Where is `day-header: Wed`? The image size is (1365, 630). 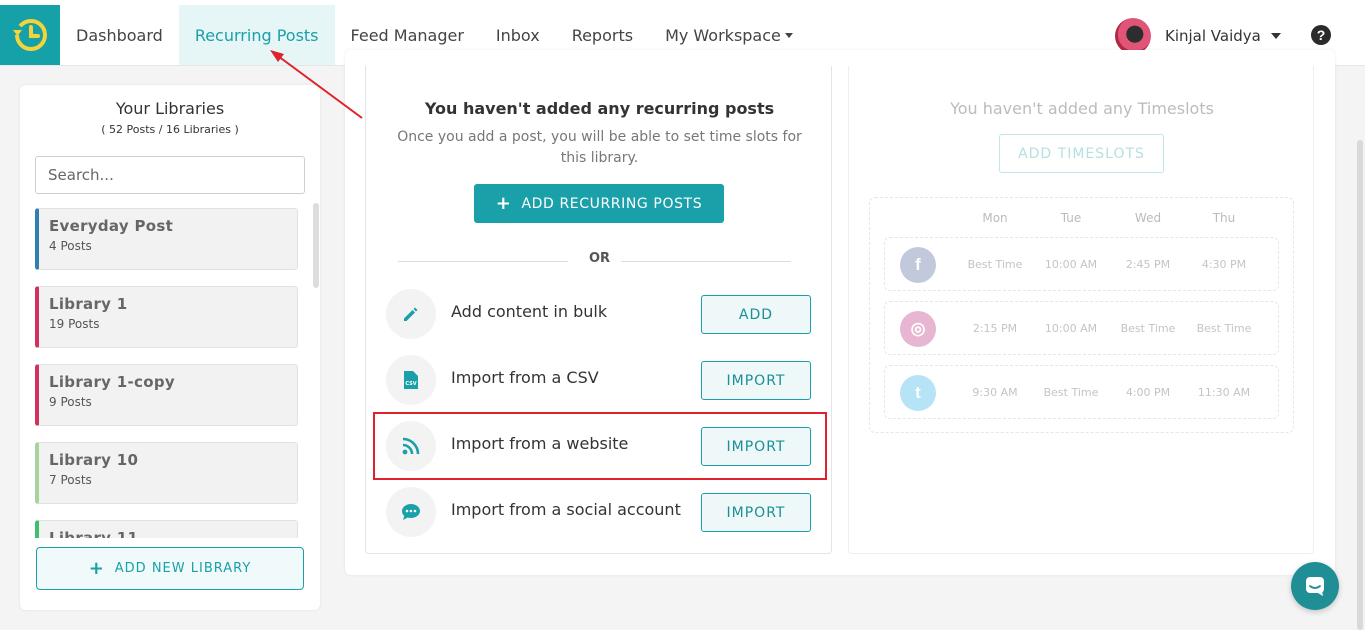 day-header: Wed is located at coordinates (1148, 218).